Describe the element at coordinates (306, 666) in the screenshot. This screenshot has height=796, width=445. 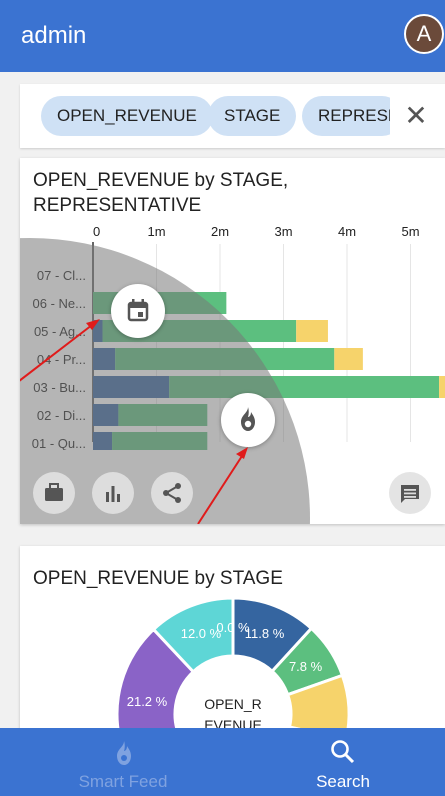
I see `slice-label: 7.8 %` at that location.